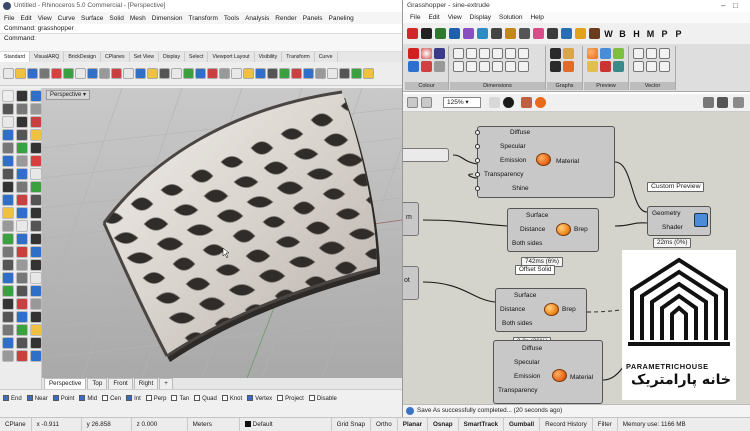 The width and height of the screenshot is (750, 431). What do you see at coordinates (497, 66) in the screenshot?
I see `dim-tag-icon` at bounding box center [497, 66].